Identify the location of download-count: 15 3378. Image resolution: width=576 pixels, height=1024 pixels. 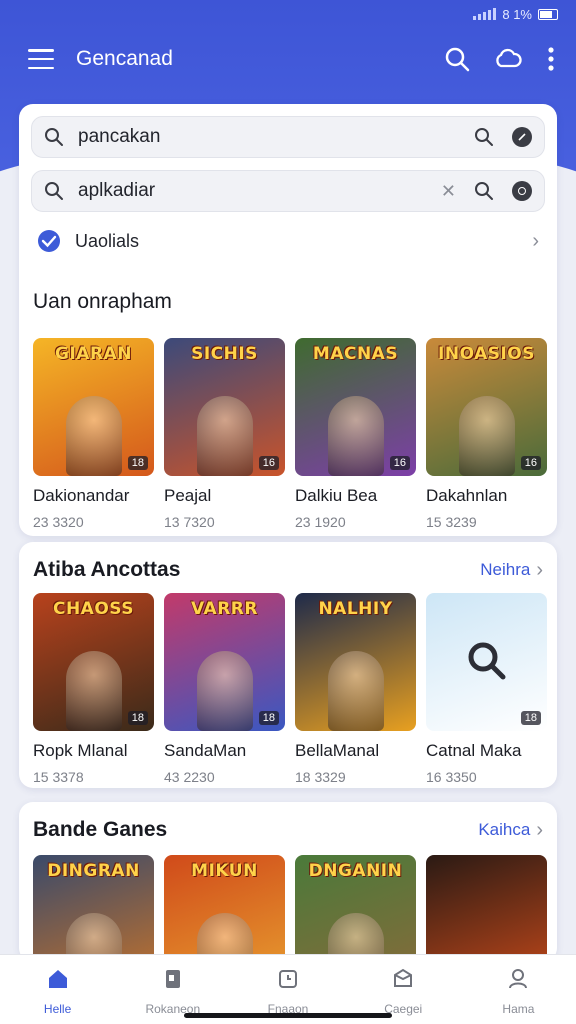
(58, 777).